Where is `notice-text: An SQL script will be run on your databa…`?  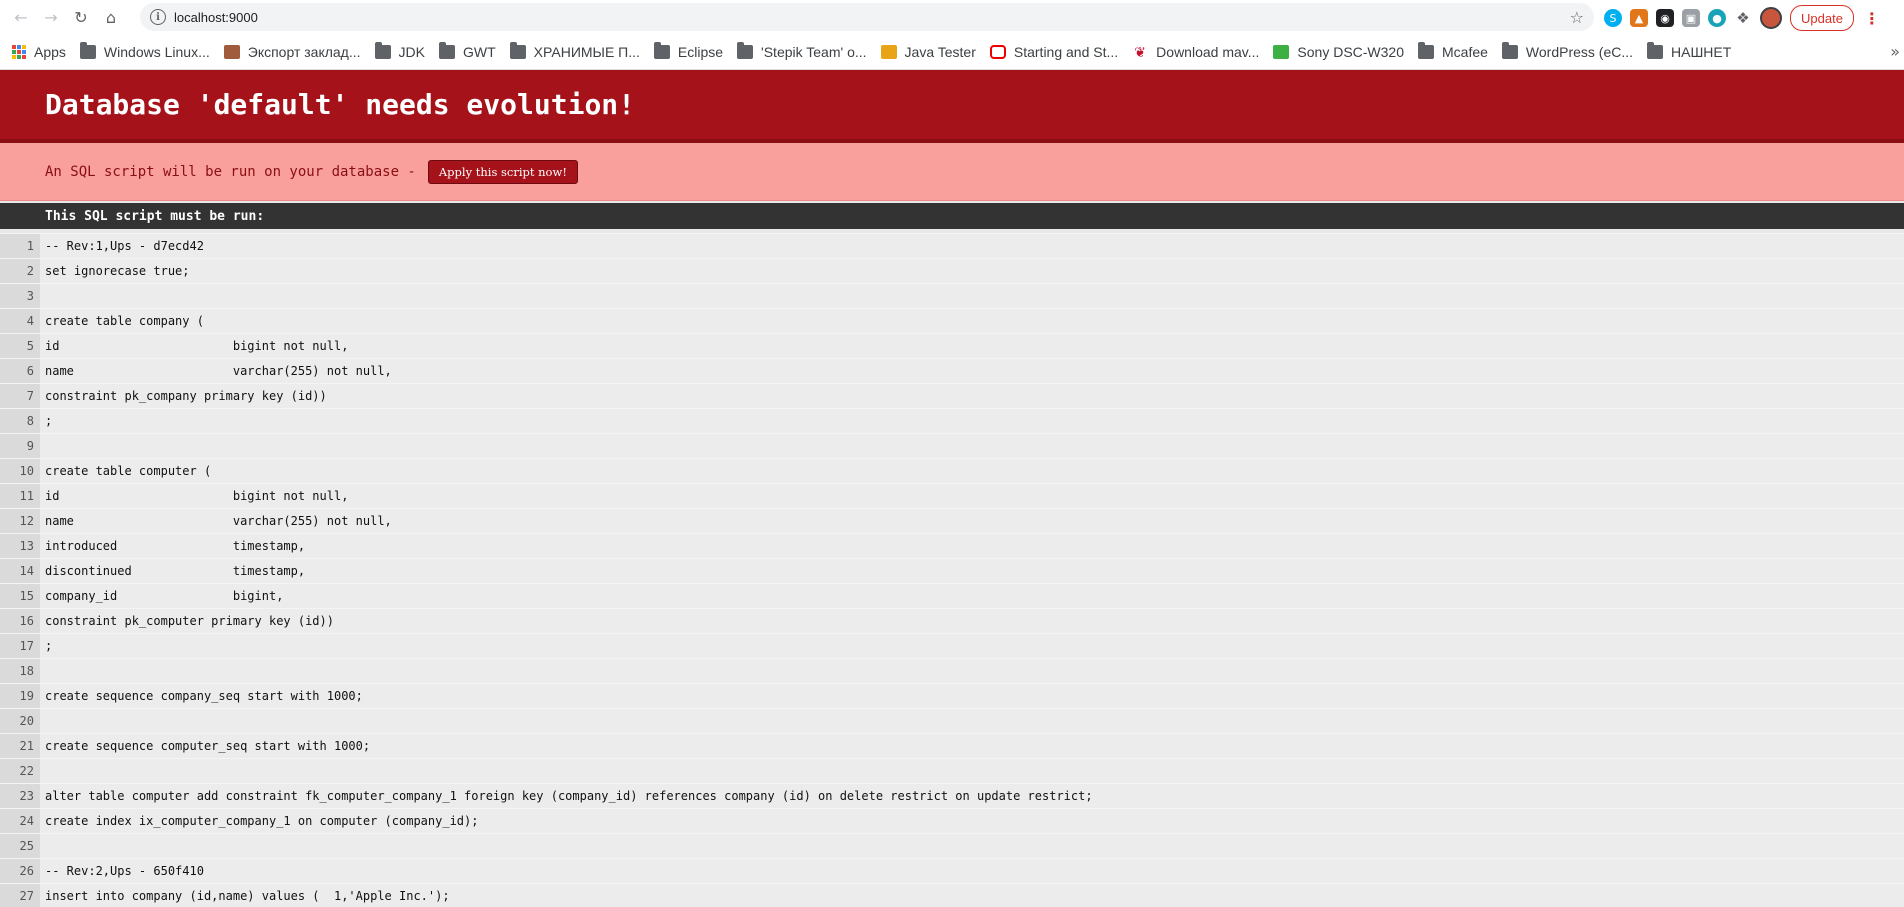
notice-text: An SQL script will be run on your databa… is located at coordinates (230, 171).